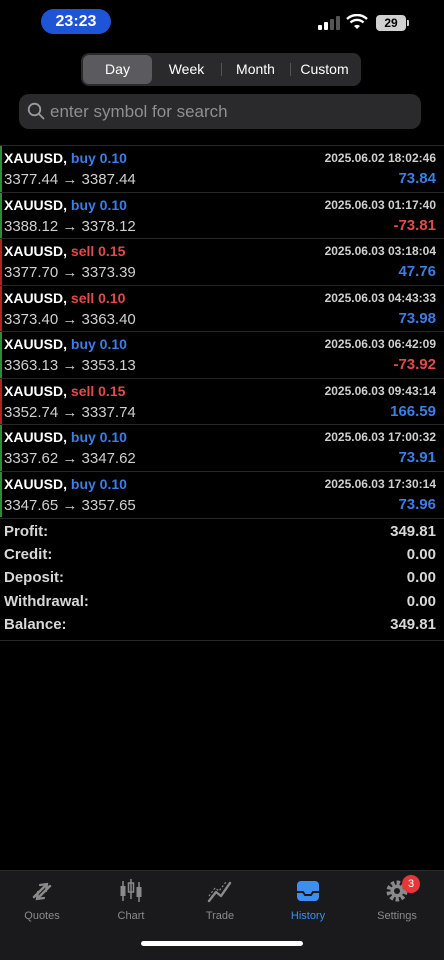  I want to click on summary-label: Profit:, so click(26, 531).